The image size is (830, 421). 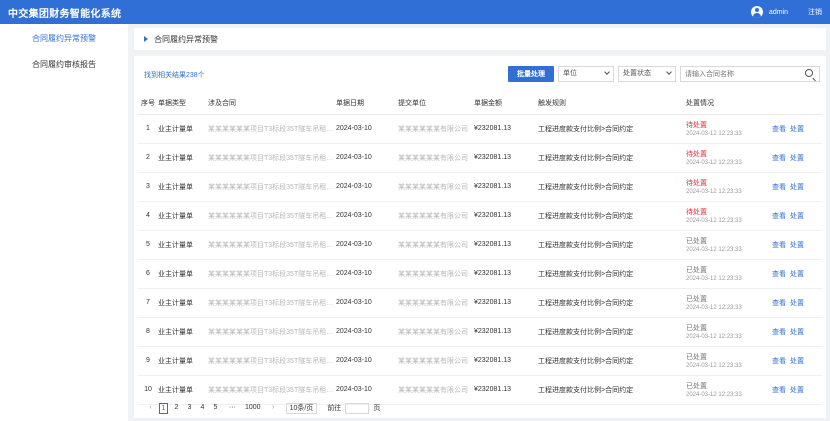 I want to click on goto-prefix: 前往, so click(x=334, y=408).